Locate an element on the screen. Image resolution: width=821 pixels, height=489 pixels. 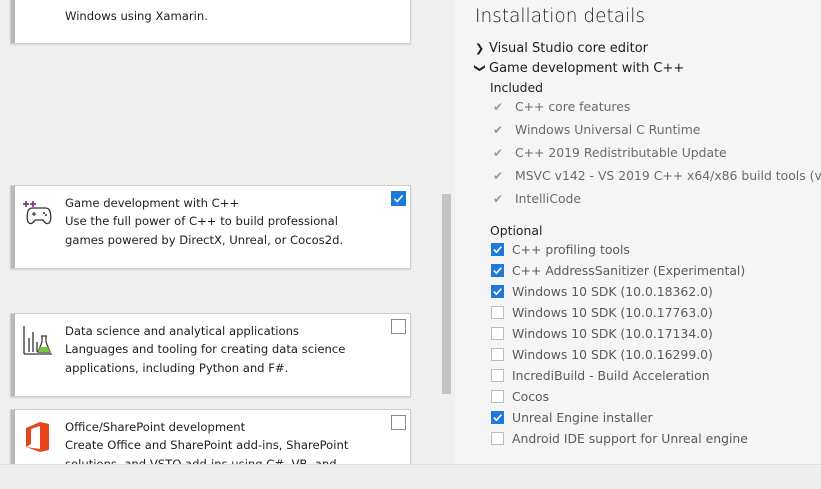
optional-item: C++ AddressSanitizer (Experimental) is located at coordinates (618, 273).